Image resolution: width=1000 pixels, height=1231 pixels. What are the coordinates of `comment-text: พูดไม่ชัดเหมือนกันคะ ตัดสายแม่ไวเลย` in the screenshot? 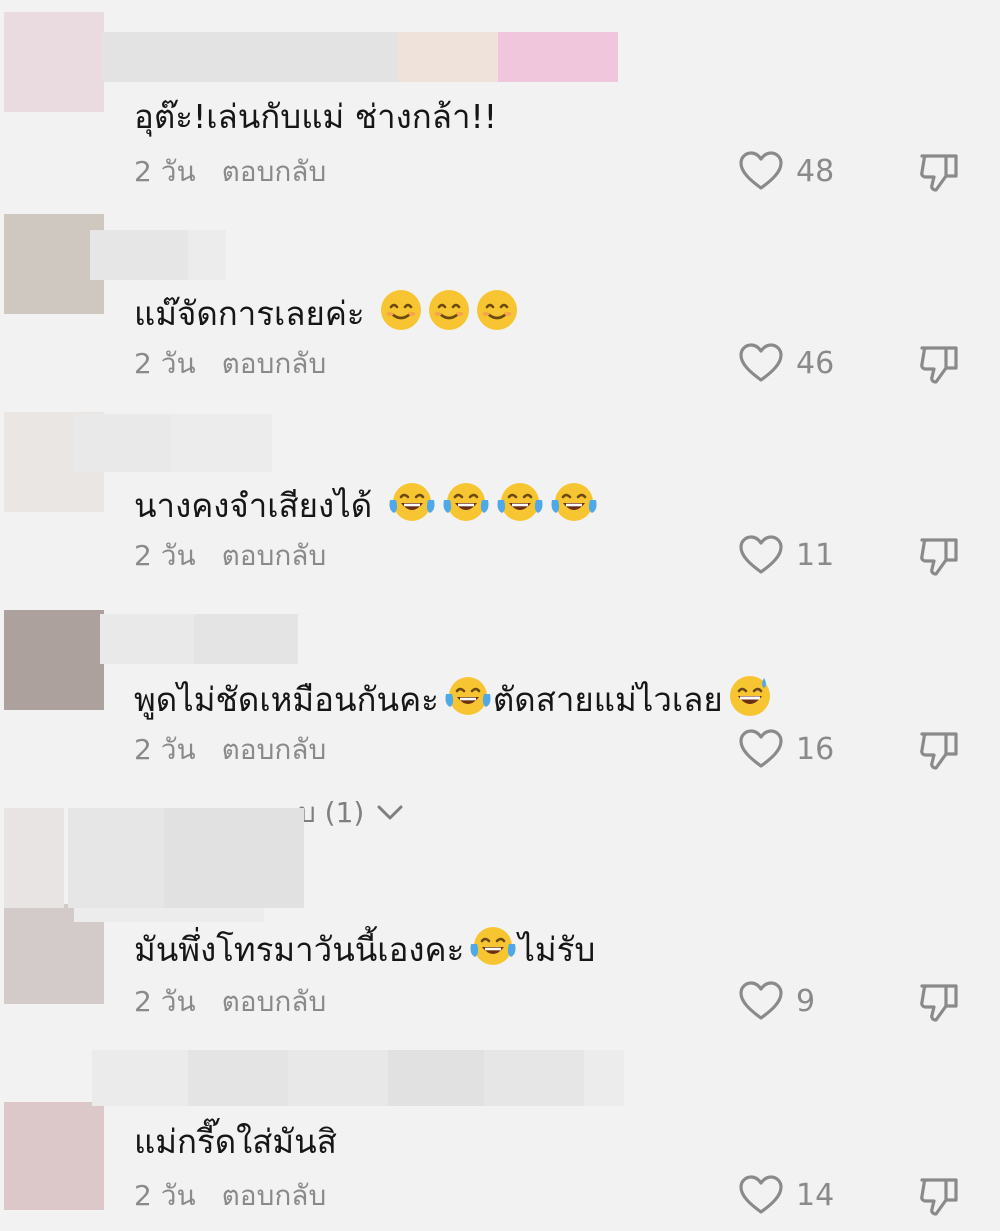 It's located at (453, 701).